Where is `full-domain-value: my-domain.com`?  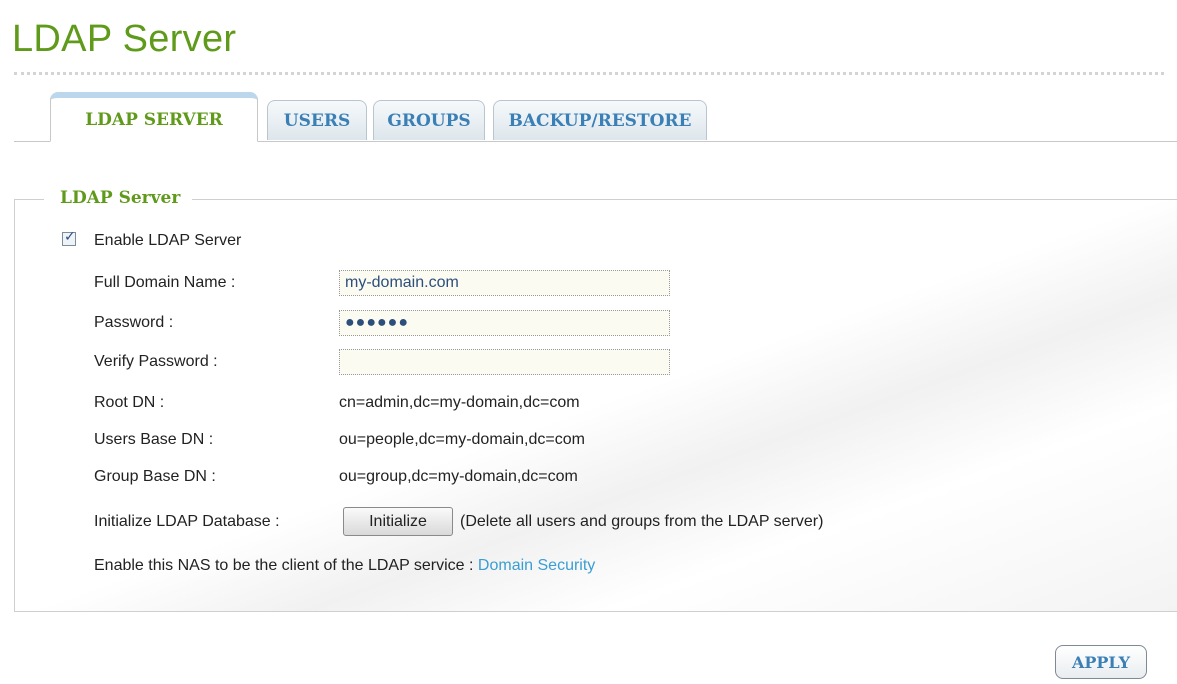
full-domain-value: my-domain.com is located at coordinates (402, 282).